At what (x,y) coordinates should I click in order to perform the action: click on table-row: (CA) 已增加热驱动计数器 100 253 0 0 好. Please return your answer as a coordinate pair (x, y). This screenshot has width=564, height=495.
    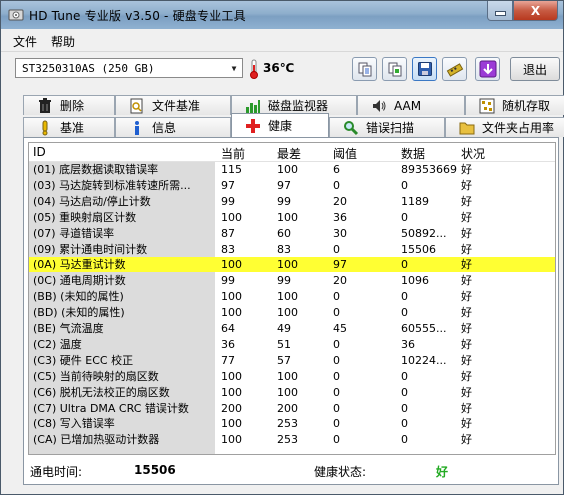
    Looking at the image, I should click on (292, 439).